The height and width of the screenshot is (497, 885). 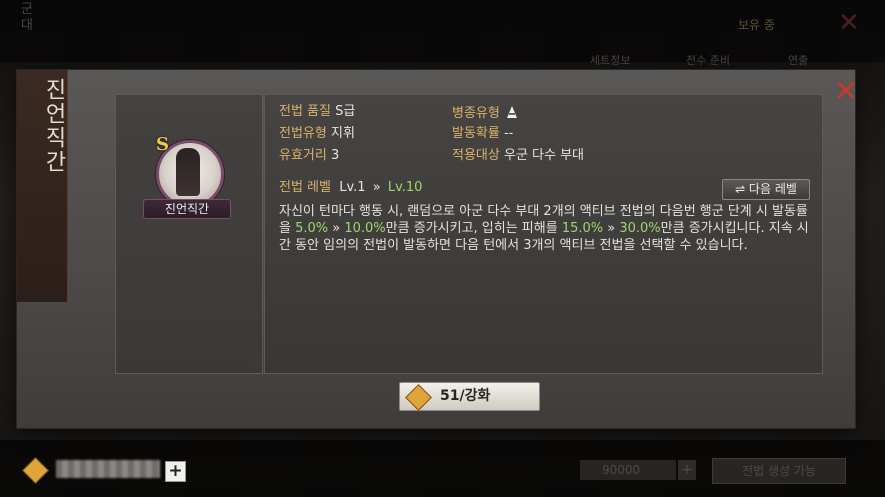 I want to click on target-row: 적용대상 우군 다수 부대, so click(x=518, y=156).